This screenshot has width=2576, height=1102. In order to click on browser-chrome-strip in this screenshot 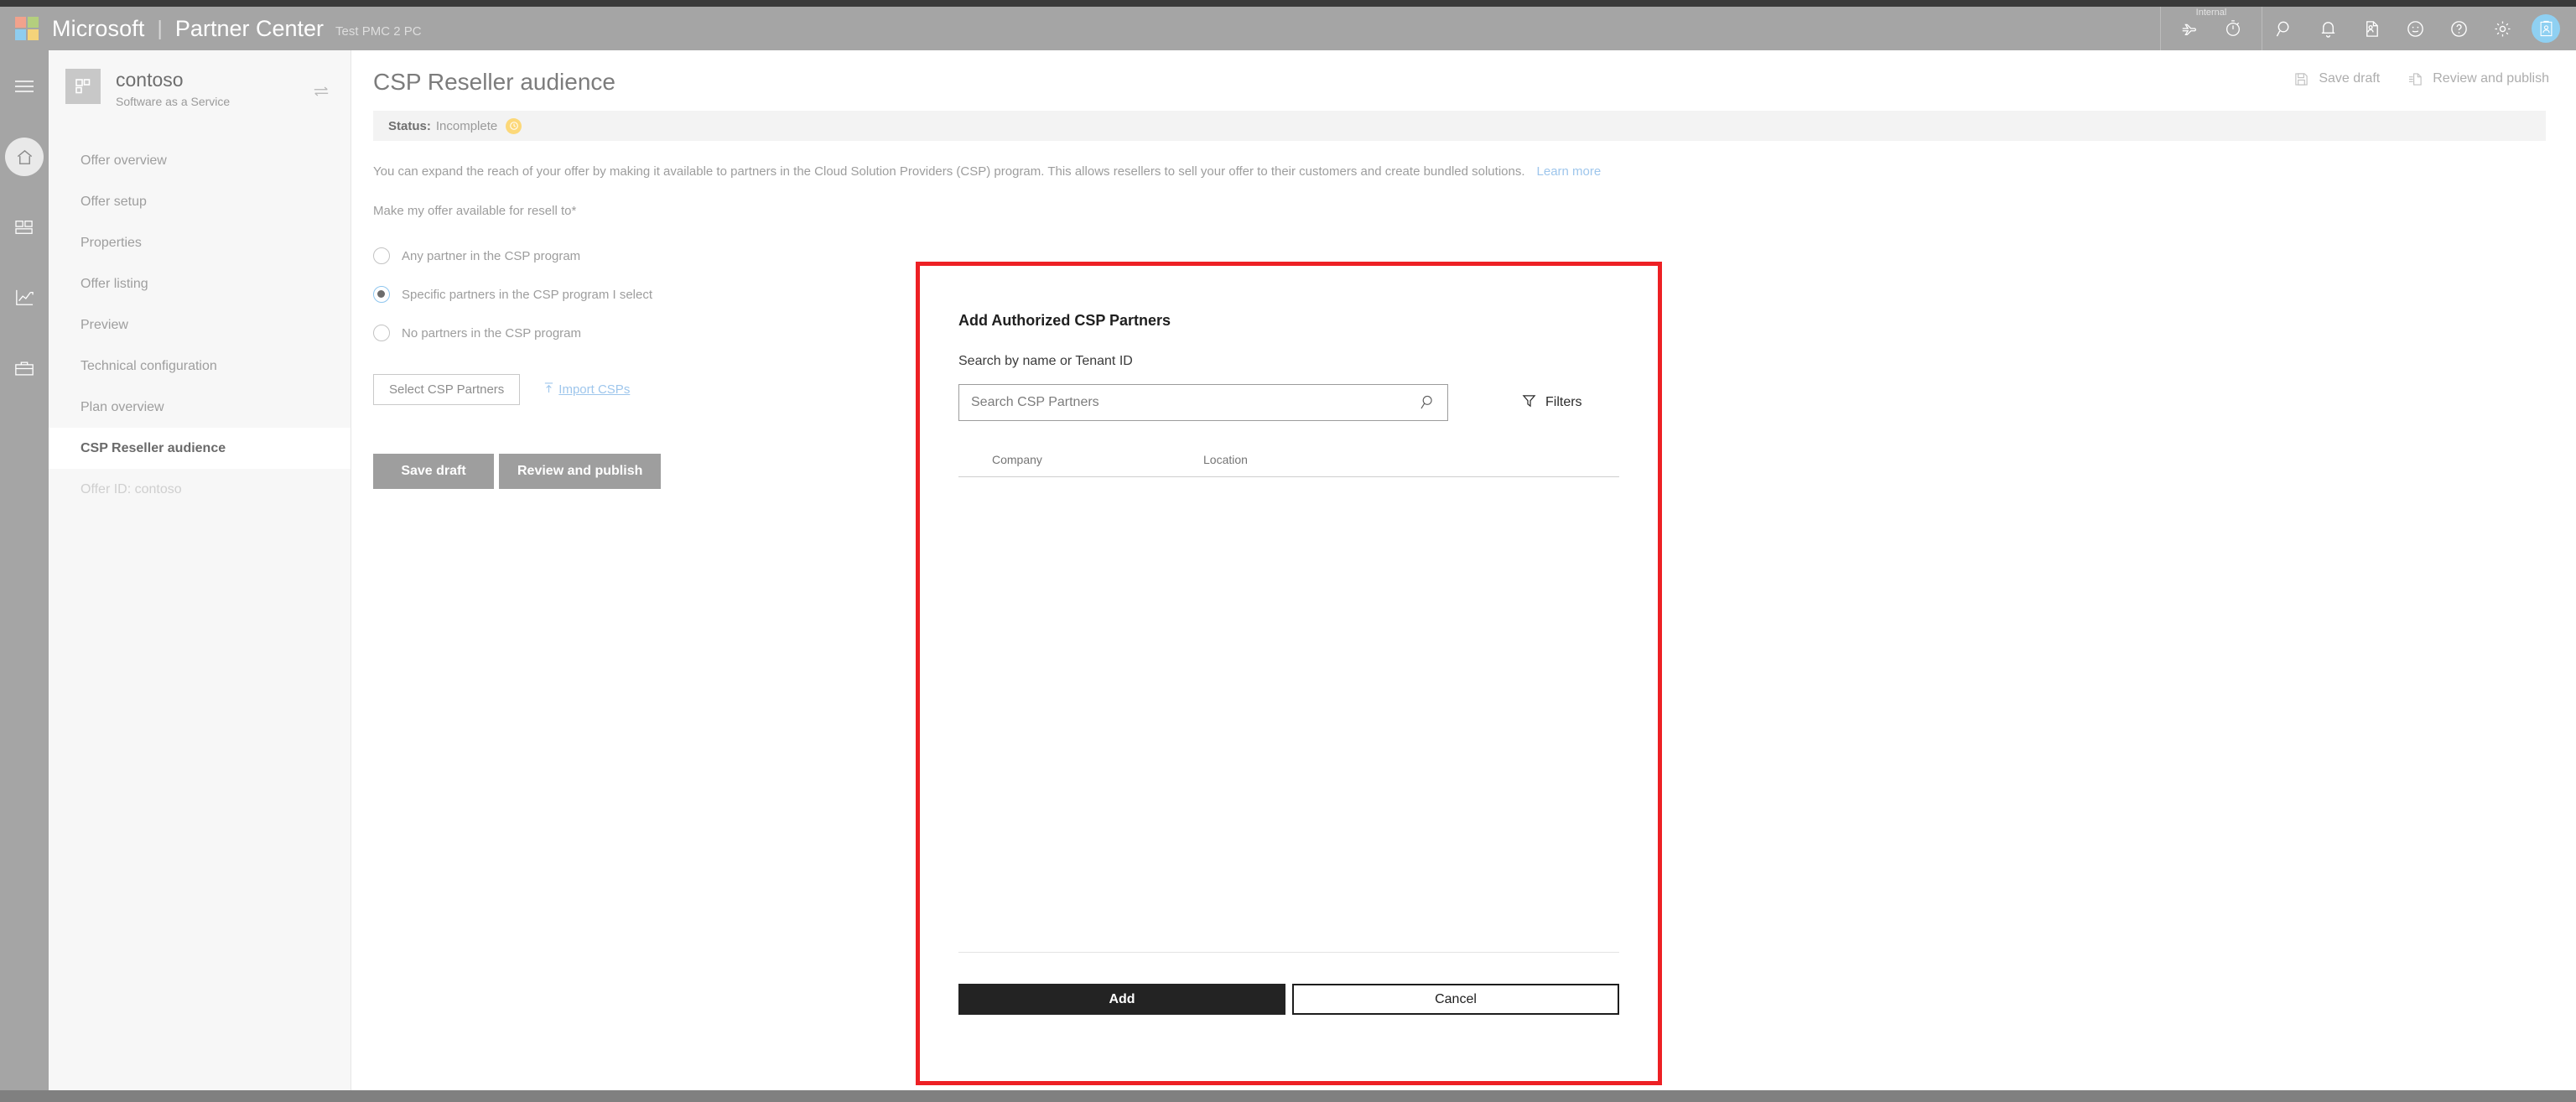, I will do `click(1288, 3)`.